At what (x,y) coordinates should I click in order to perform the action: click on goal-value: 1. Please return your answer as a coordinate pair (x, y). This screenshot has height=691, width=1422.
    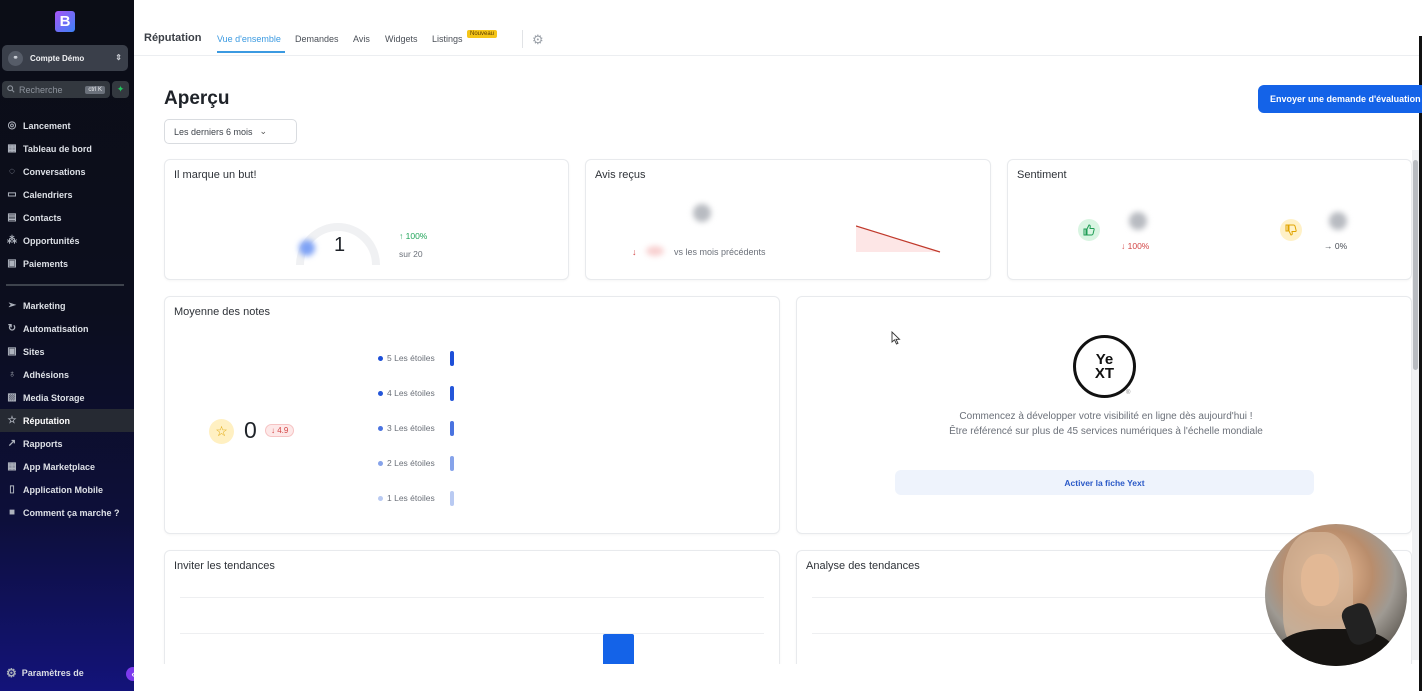
    Looking at the image, I should click on (340, 245).